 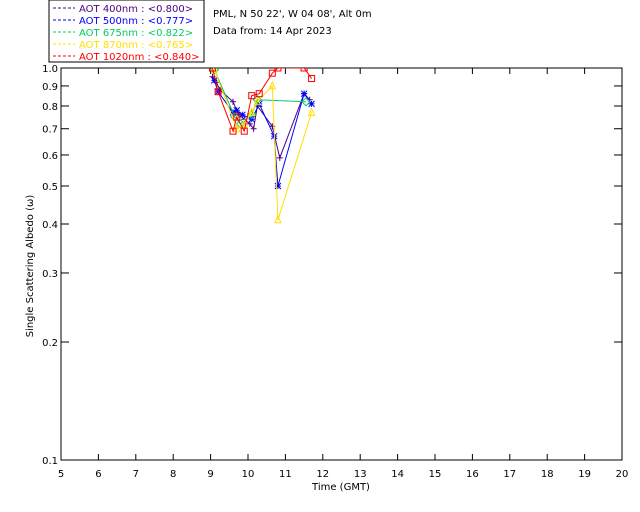 What do you see at coordinates (173, 474) in the screenshot?
I see `x-tick-label: 8` at bounding box center [173, 474].